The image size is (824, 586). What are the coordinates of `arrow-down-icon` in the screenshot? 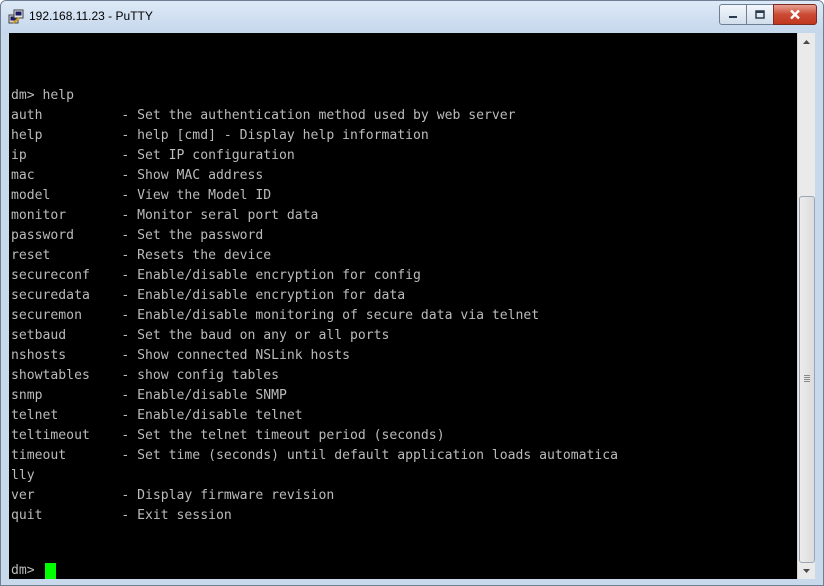 It's located at (806, 570).